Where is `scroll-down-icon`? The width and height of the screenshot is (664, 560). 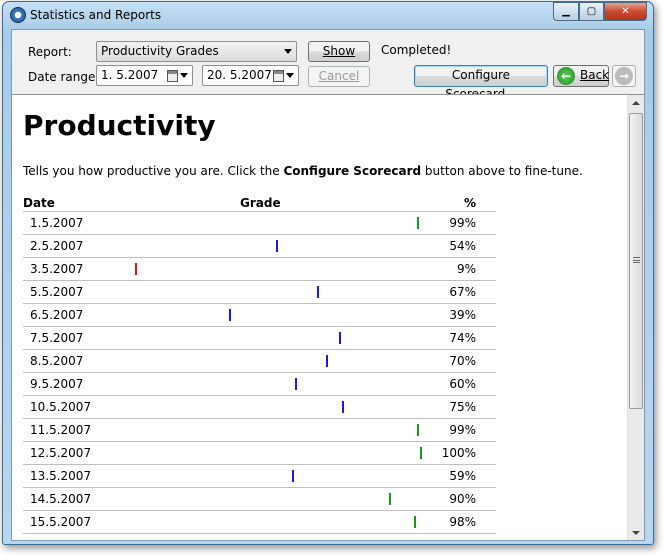 scroll-down-icon is located at coordinates (636, 533).